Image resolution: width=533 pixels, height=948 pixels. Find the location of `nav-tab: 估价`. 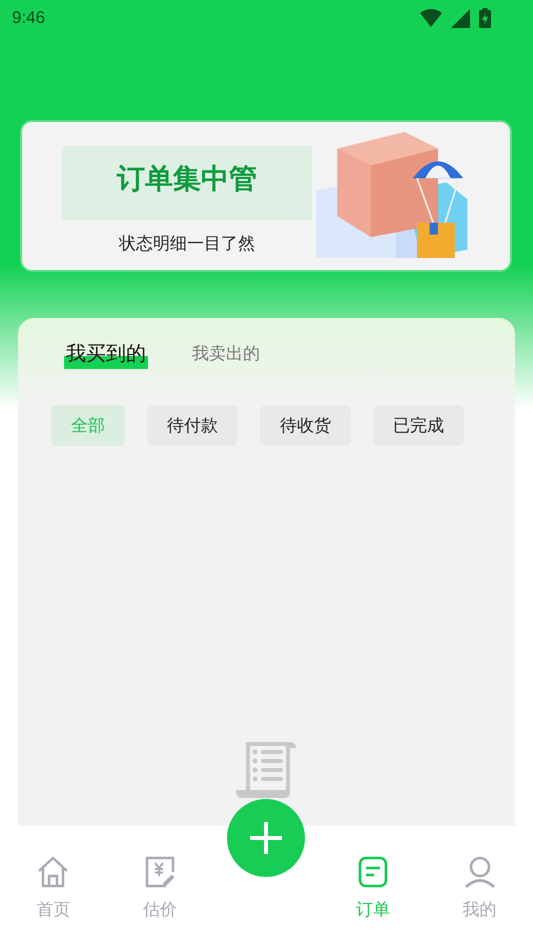

nav-tab: 估价 is located at coordinates (159, 888).